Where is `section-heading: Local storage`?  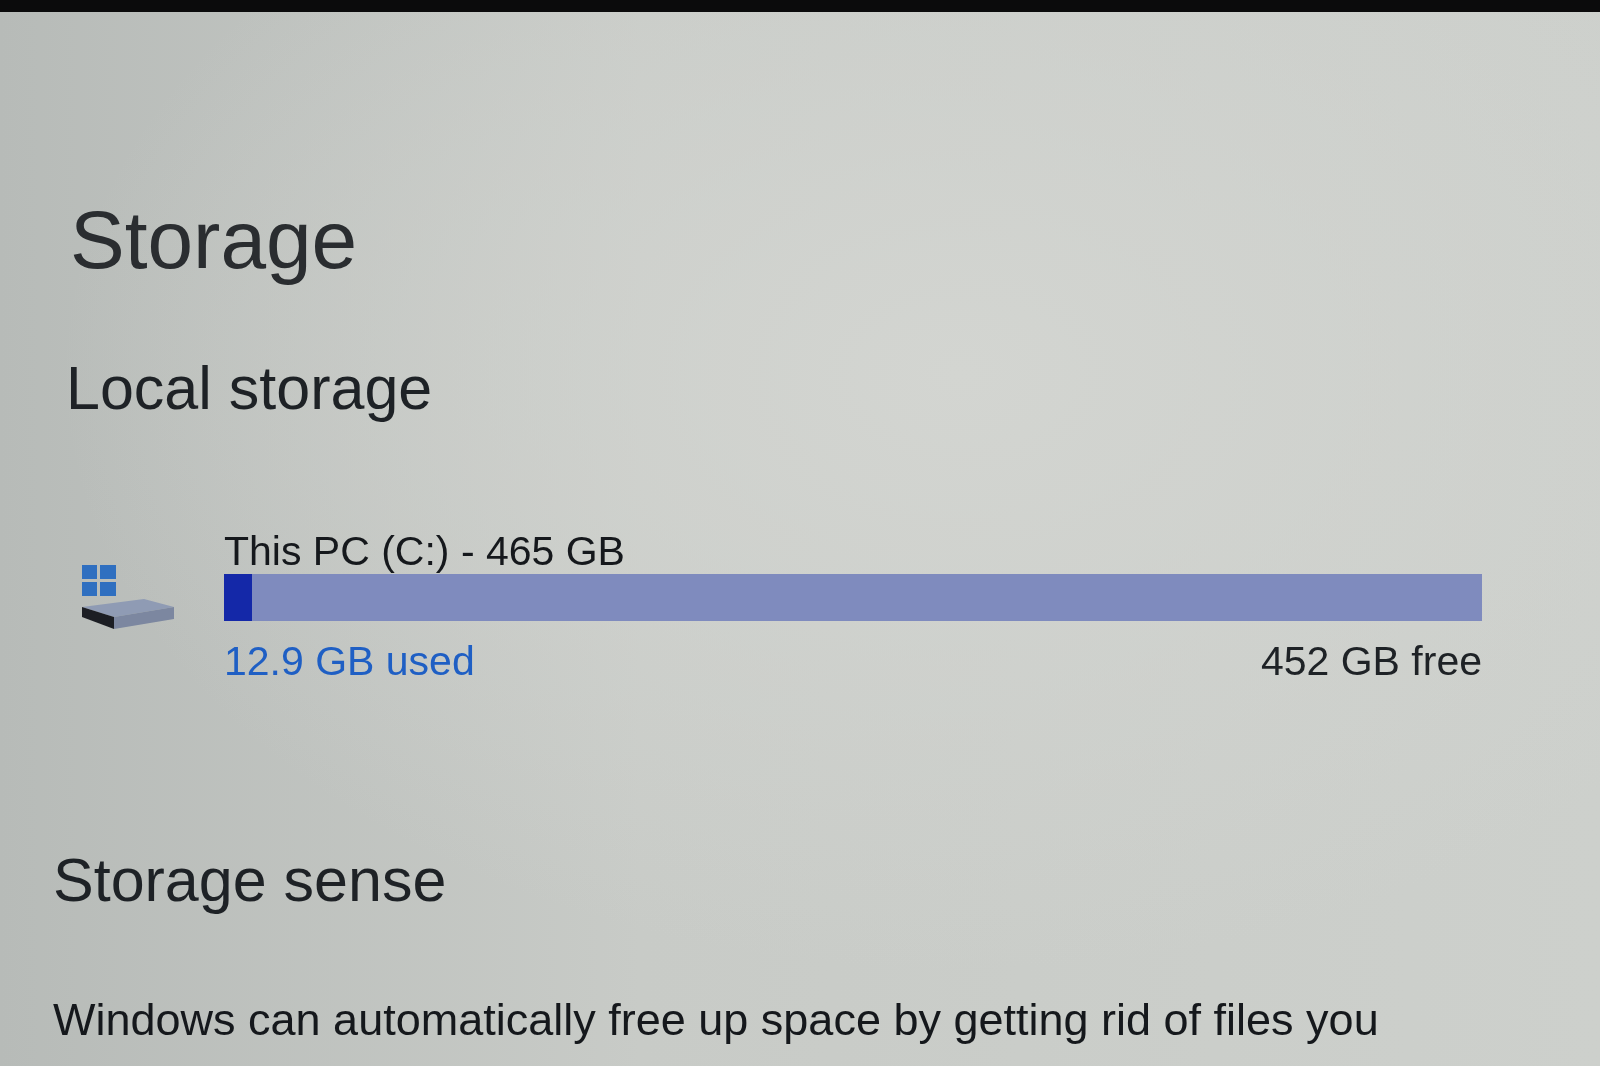 section-heading: Local storage is located at coordinates (249, 389).